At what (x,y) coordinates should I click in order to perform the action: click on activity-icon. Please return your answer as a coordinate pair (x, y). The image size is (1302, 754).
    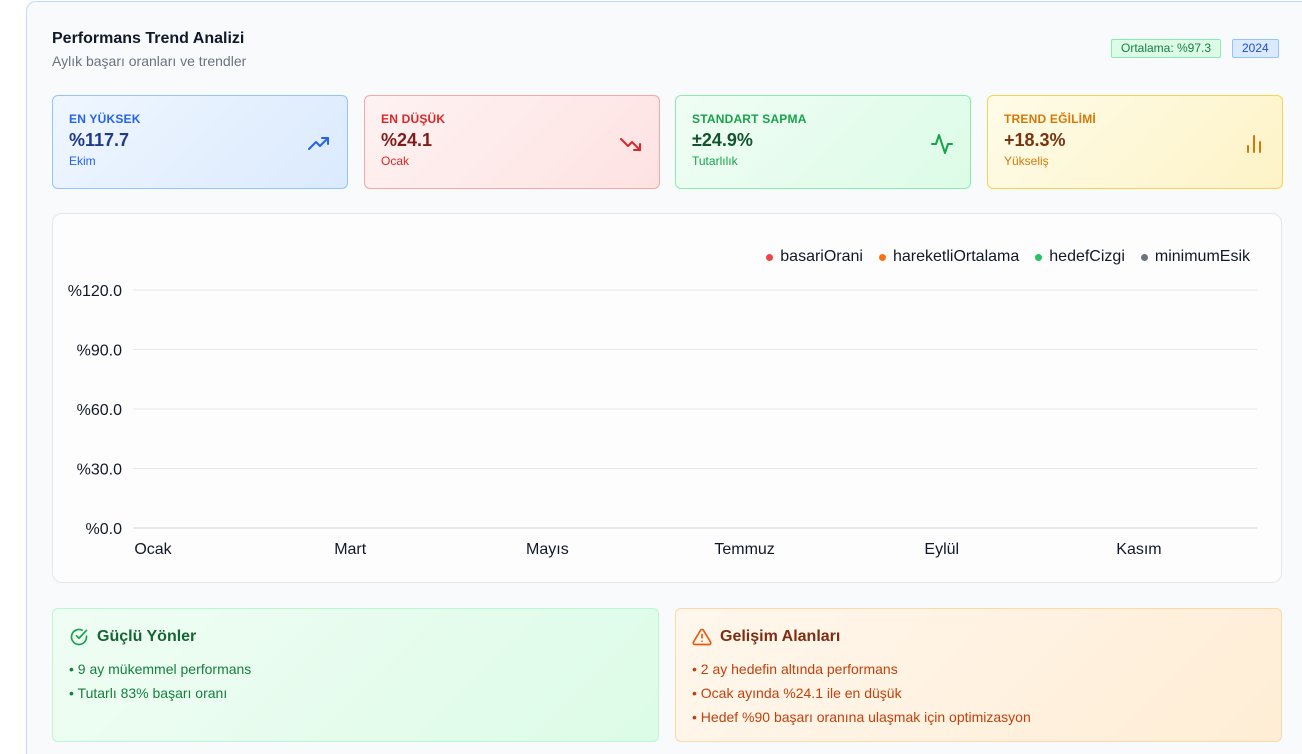
    Looking at the image, I should click on (942, 144).